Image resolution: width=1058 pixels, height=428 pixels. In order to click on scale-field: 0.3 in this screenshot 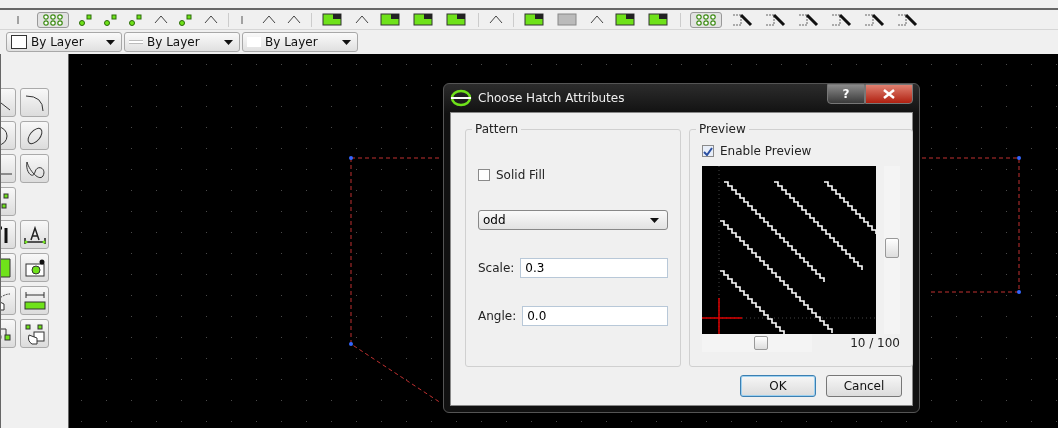, I will do `click(594, 268)`.